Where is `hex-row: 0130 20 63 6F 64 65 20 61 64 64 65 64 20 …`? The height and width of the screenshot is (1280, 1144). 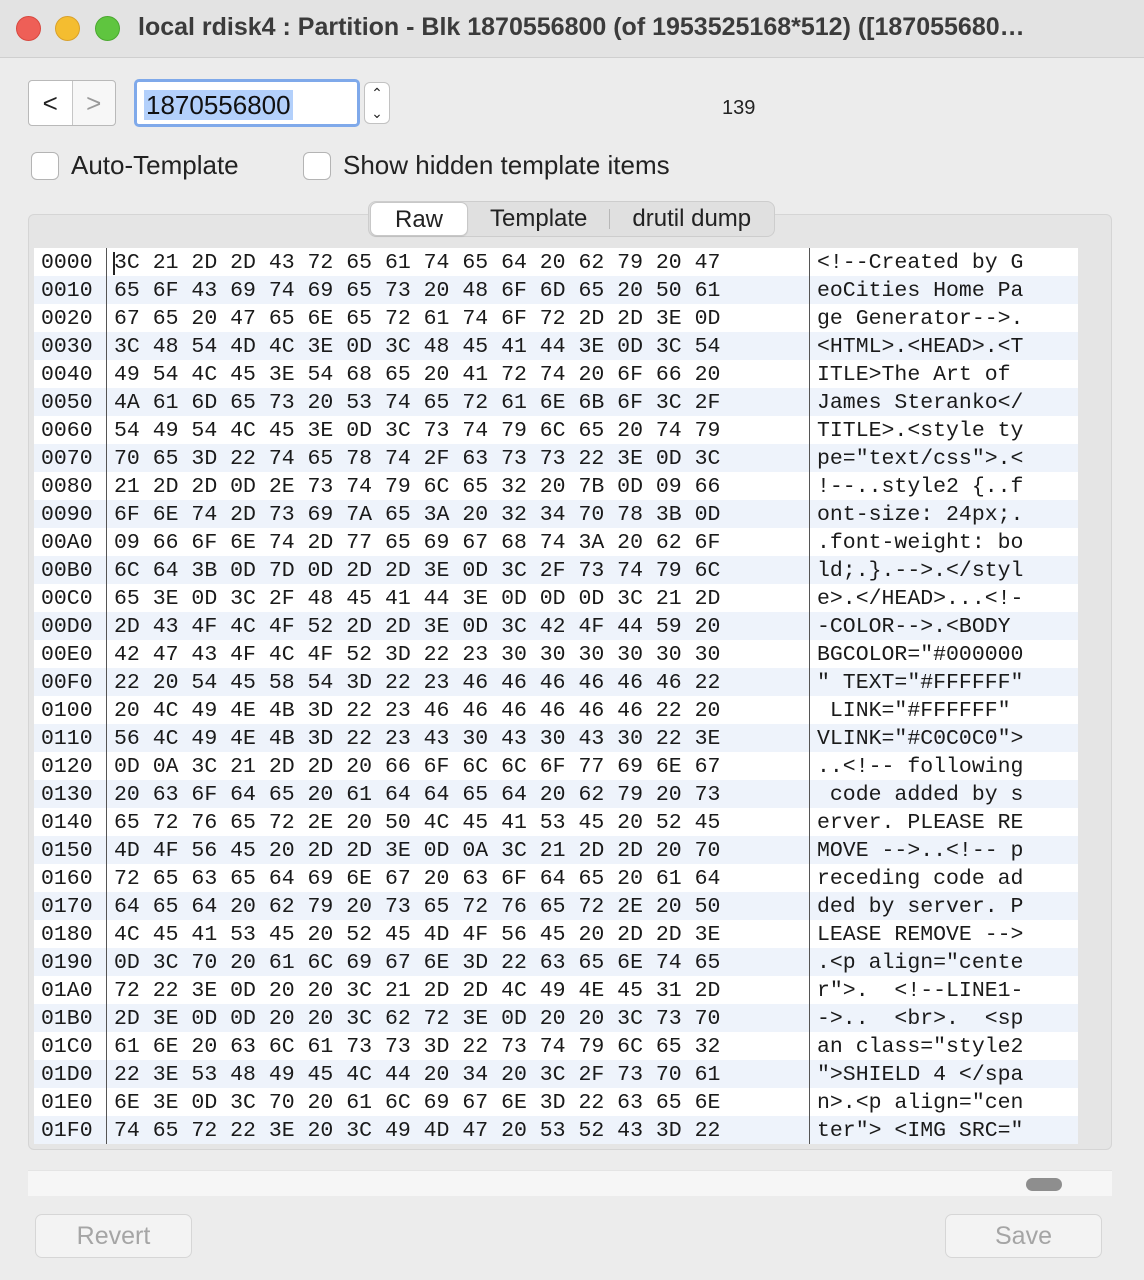 hex-row: 0130 20 63 6F 64 65 20 61 64 64 65 64 20 … is located at coordinates (556, 794).